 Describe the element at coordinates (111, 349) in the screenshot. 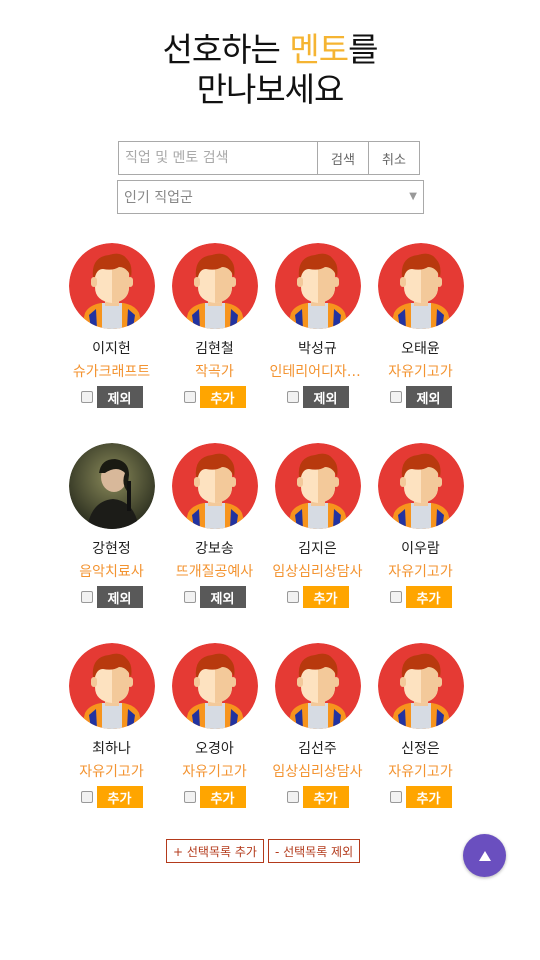

I see `mentor-name: 이지헌` at that location.